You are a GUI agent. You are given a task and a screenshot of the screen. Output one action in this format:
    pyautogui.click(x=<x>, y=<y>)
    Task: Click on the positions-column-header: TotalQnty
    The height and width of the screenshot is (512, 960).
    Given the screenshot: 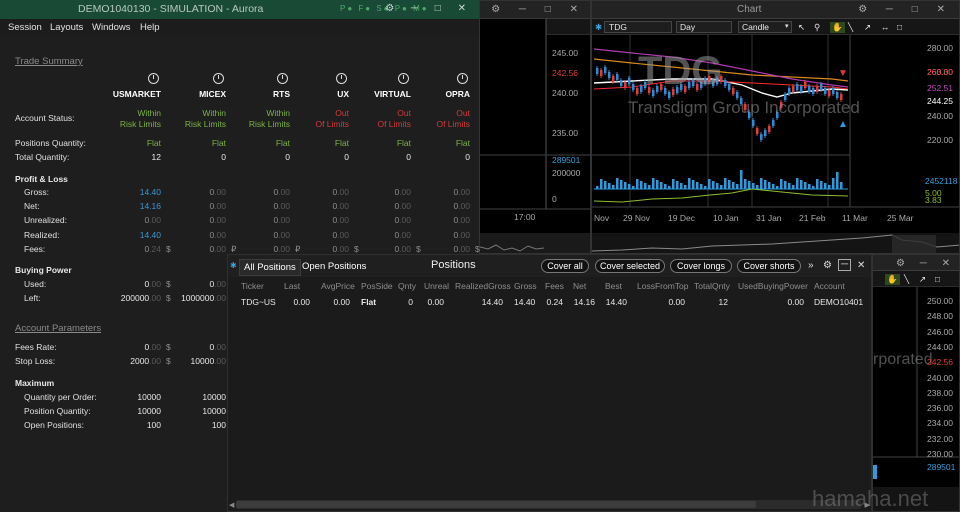 What is the action you would take?
    pyautogui.click(x=712, y=286)
    